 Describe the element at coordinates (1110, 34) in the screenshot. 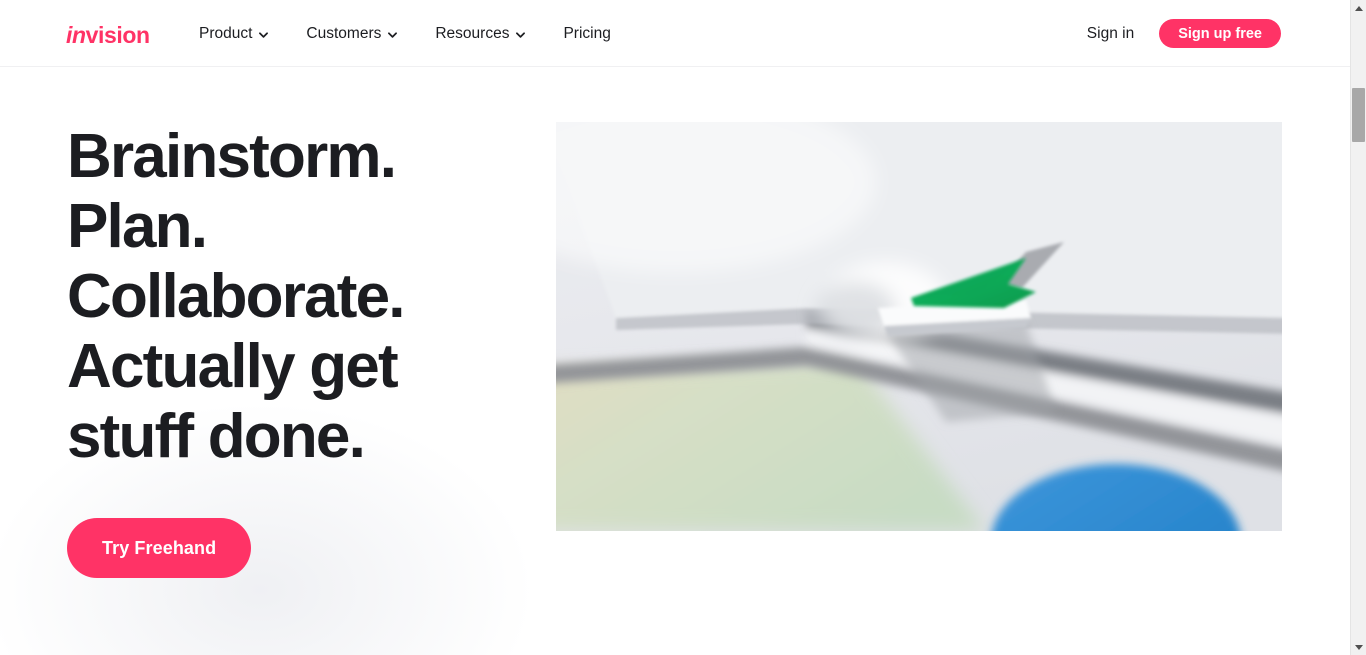

I see `sign-in-link: Sign in` at that location.